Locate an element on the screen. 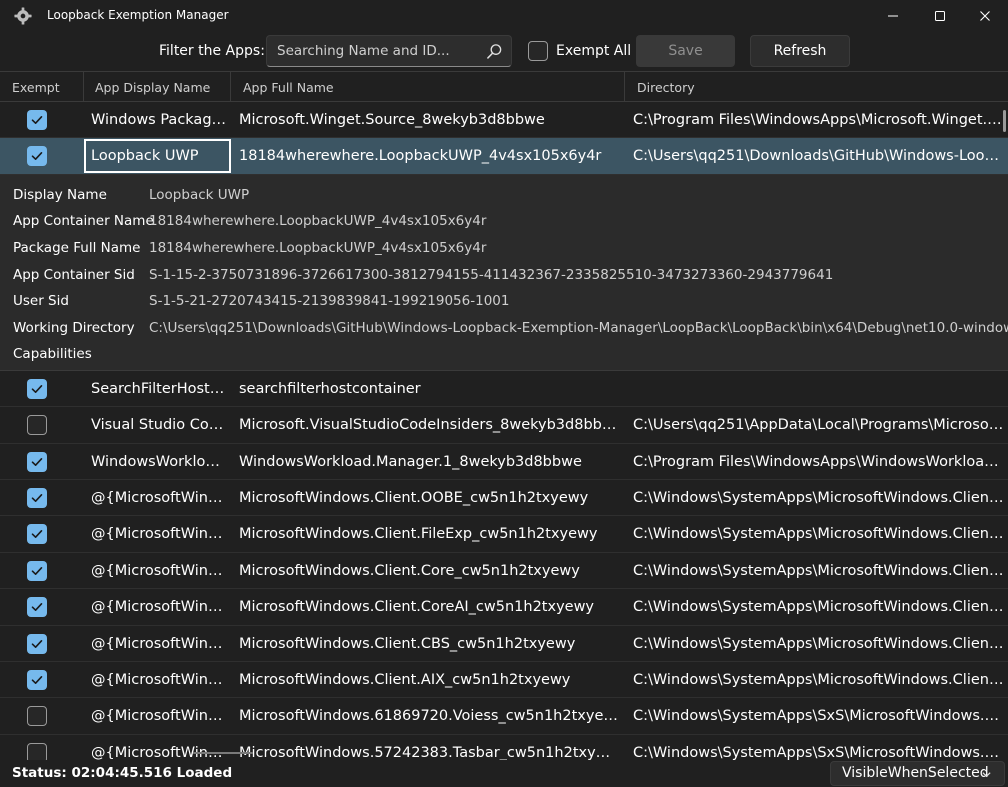 This screenshot has width=1008, height=787. vertical-scrollbar-thumb is located at coordinates (1004, 121).